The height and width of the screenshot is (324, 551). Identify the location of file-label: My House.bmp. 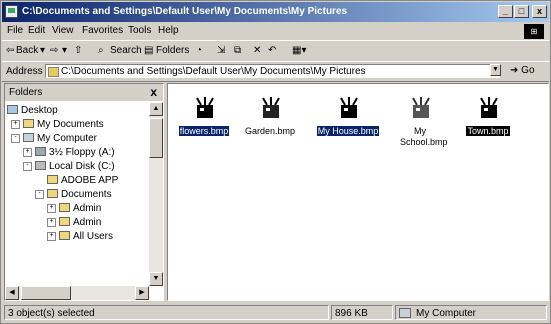
(348, 131).